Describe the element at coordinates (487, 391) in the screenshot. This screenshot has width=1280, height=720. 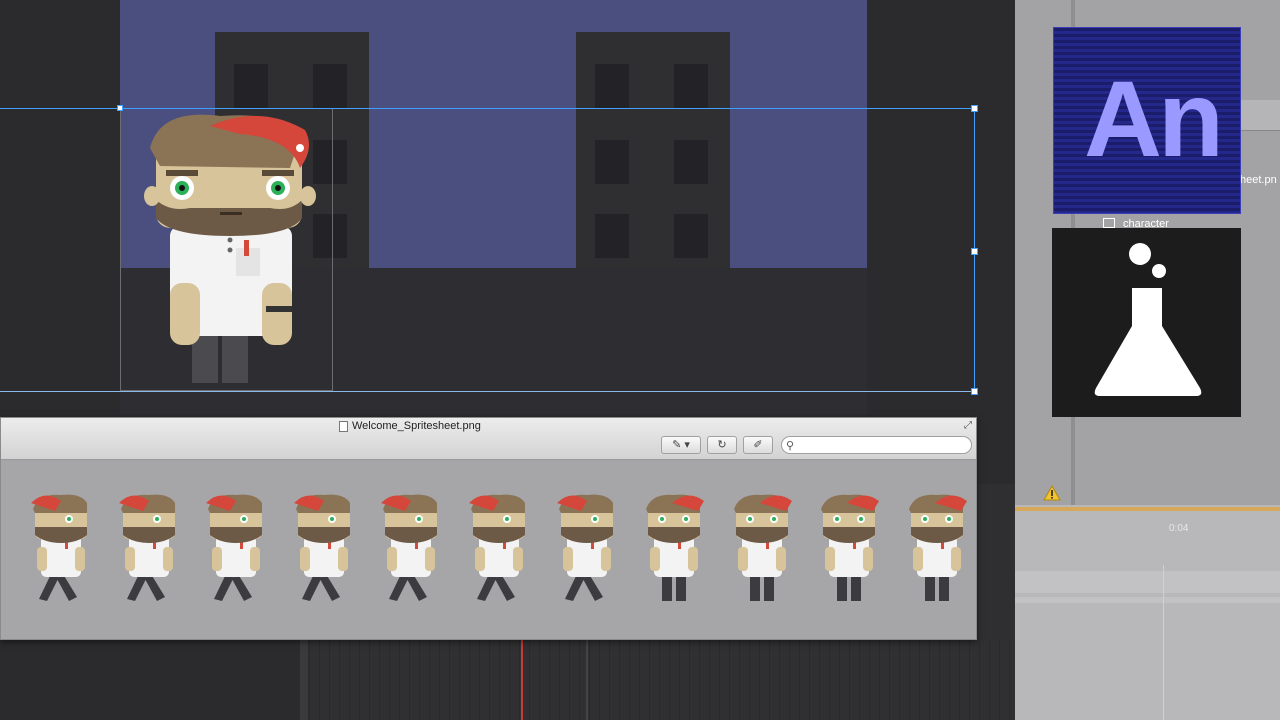
I see `selection-bottom-edge` at that location.